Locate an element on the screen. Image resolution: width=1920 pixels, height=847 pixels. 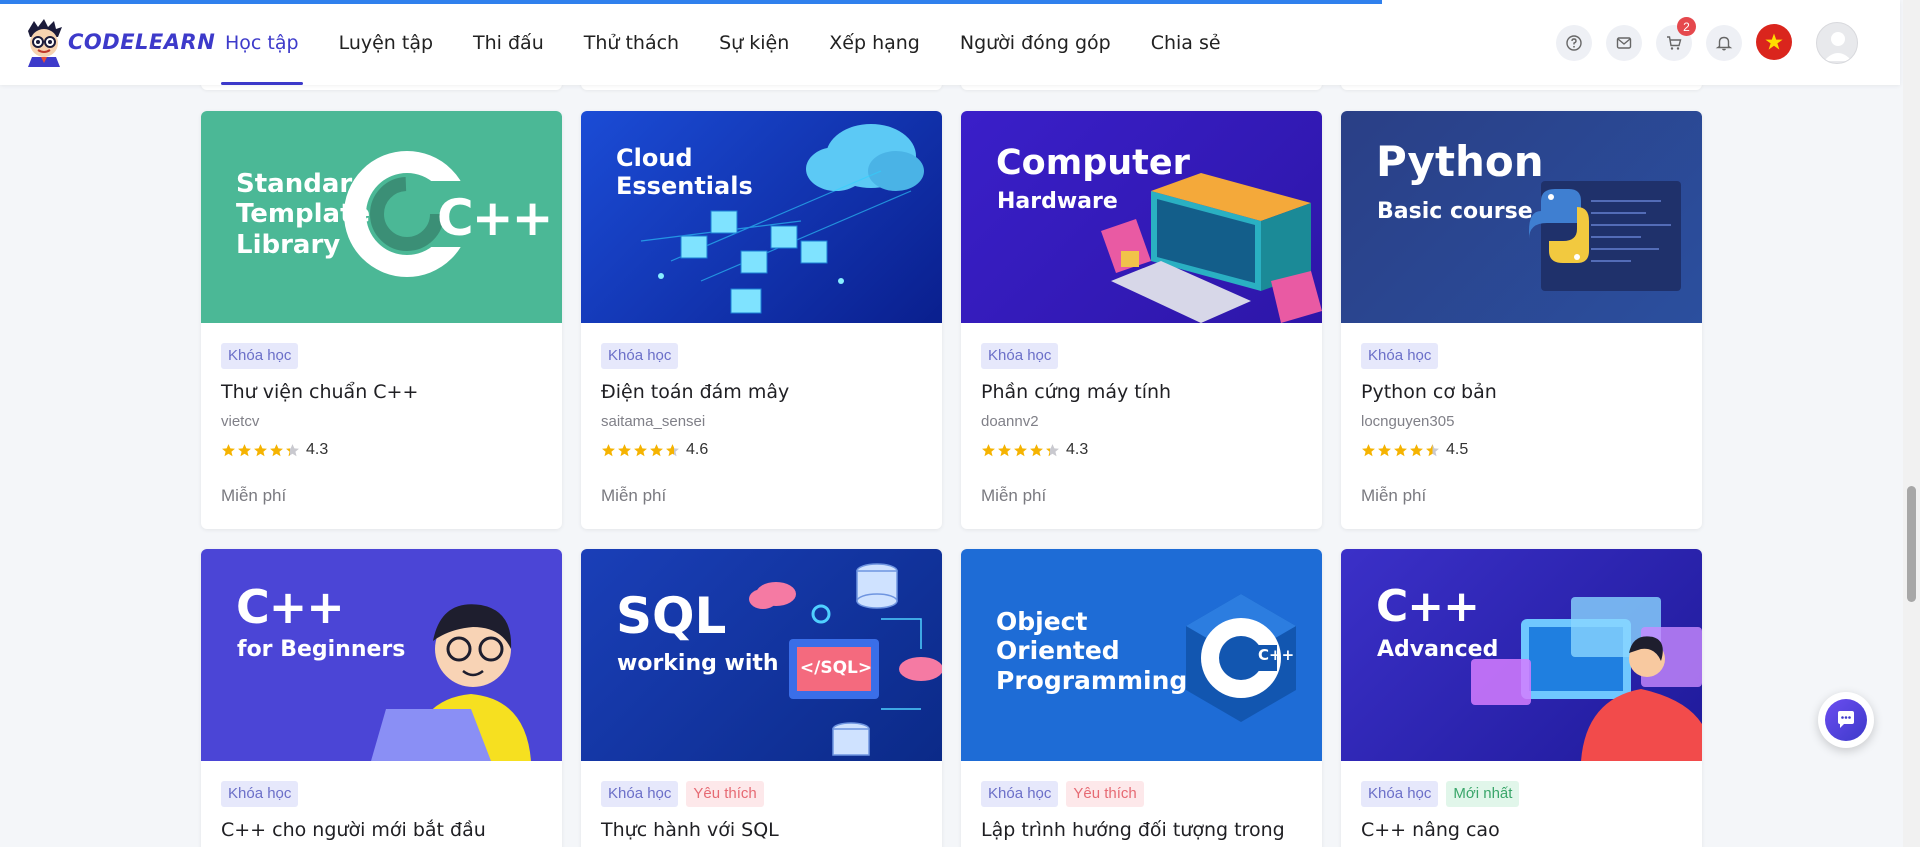
chat-icon is located at coordinates (1846, 719).